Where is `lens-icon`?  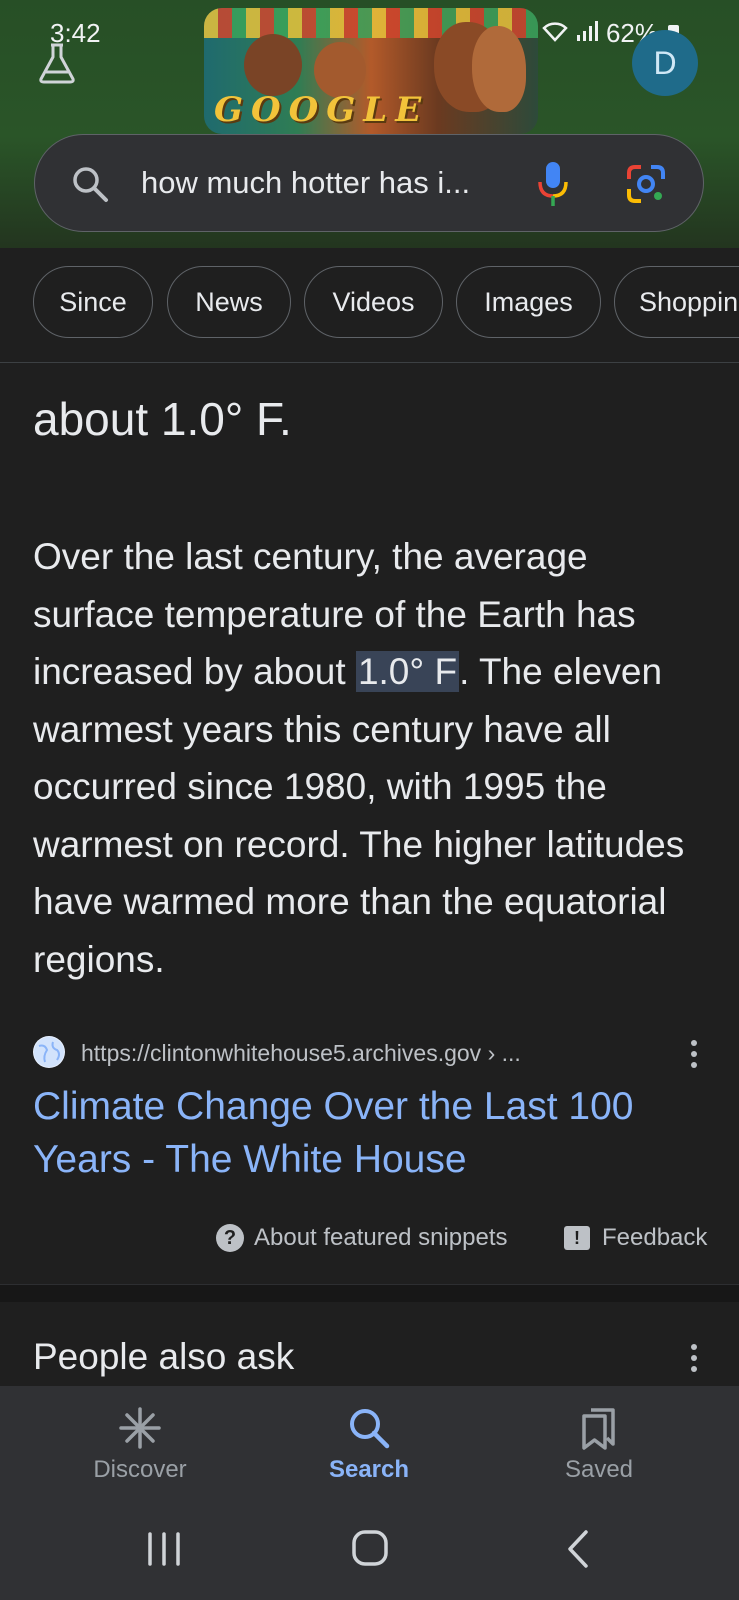 lens-icon is located at coordinates (646, 184).